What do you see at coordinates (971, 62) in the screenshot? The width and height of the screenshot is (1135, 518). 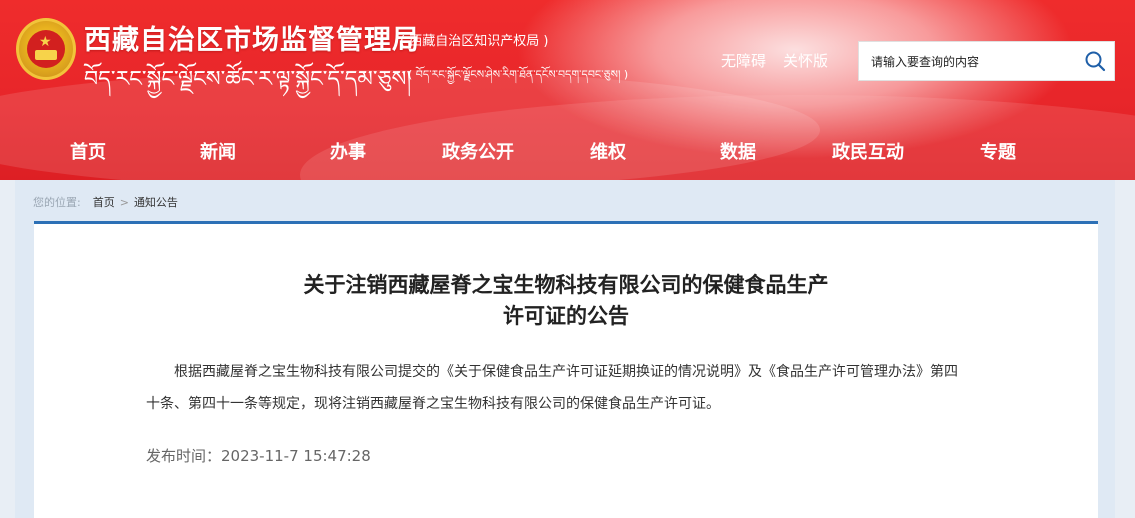 I see `search-input` at bounding box center [971, 62].